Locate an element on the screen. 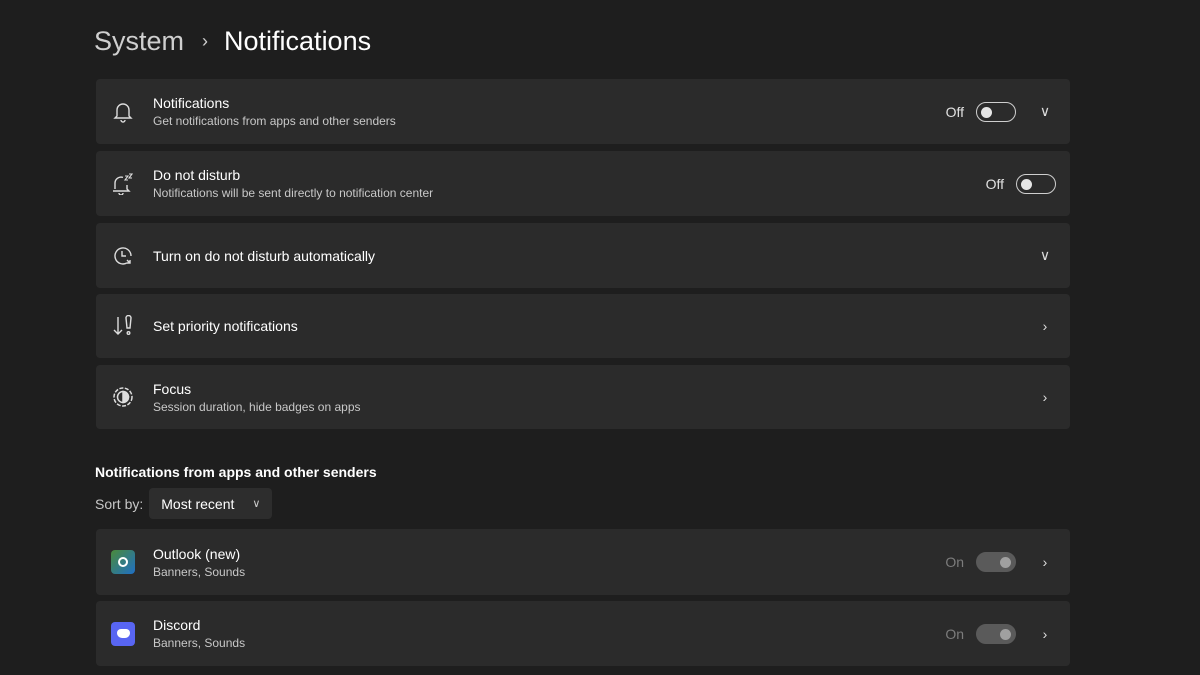  app-name: Discord is located at coordinates (177, 625).